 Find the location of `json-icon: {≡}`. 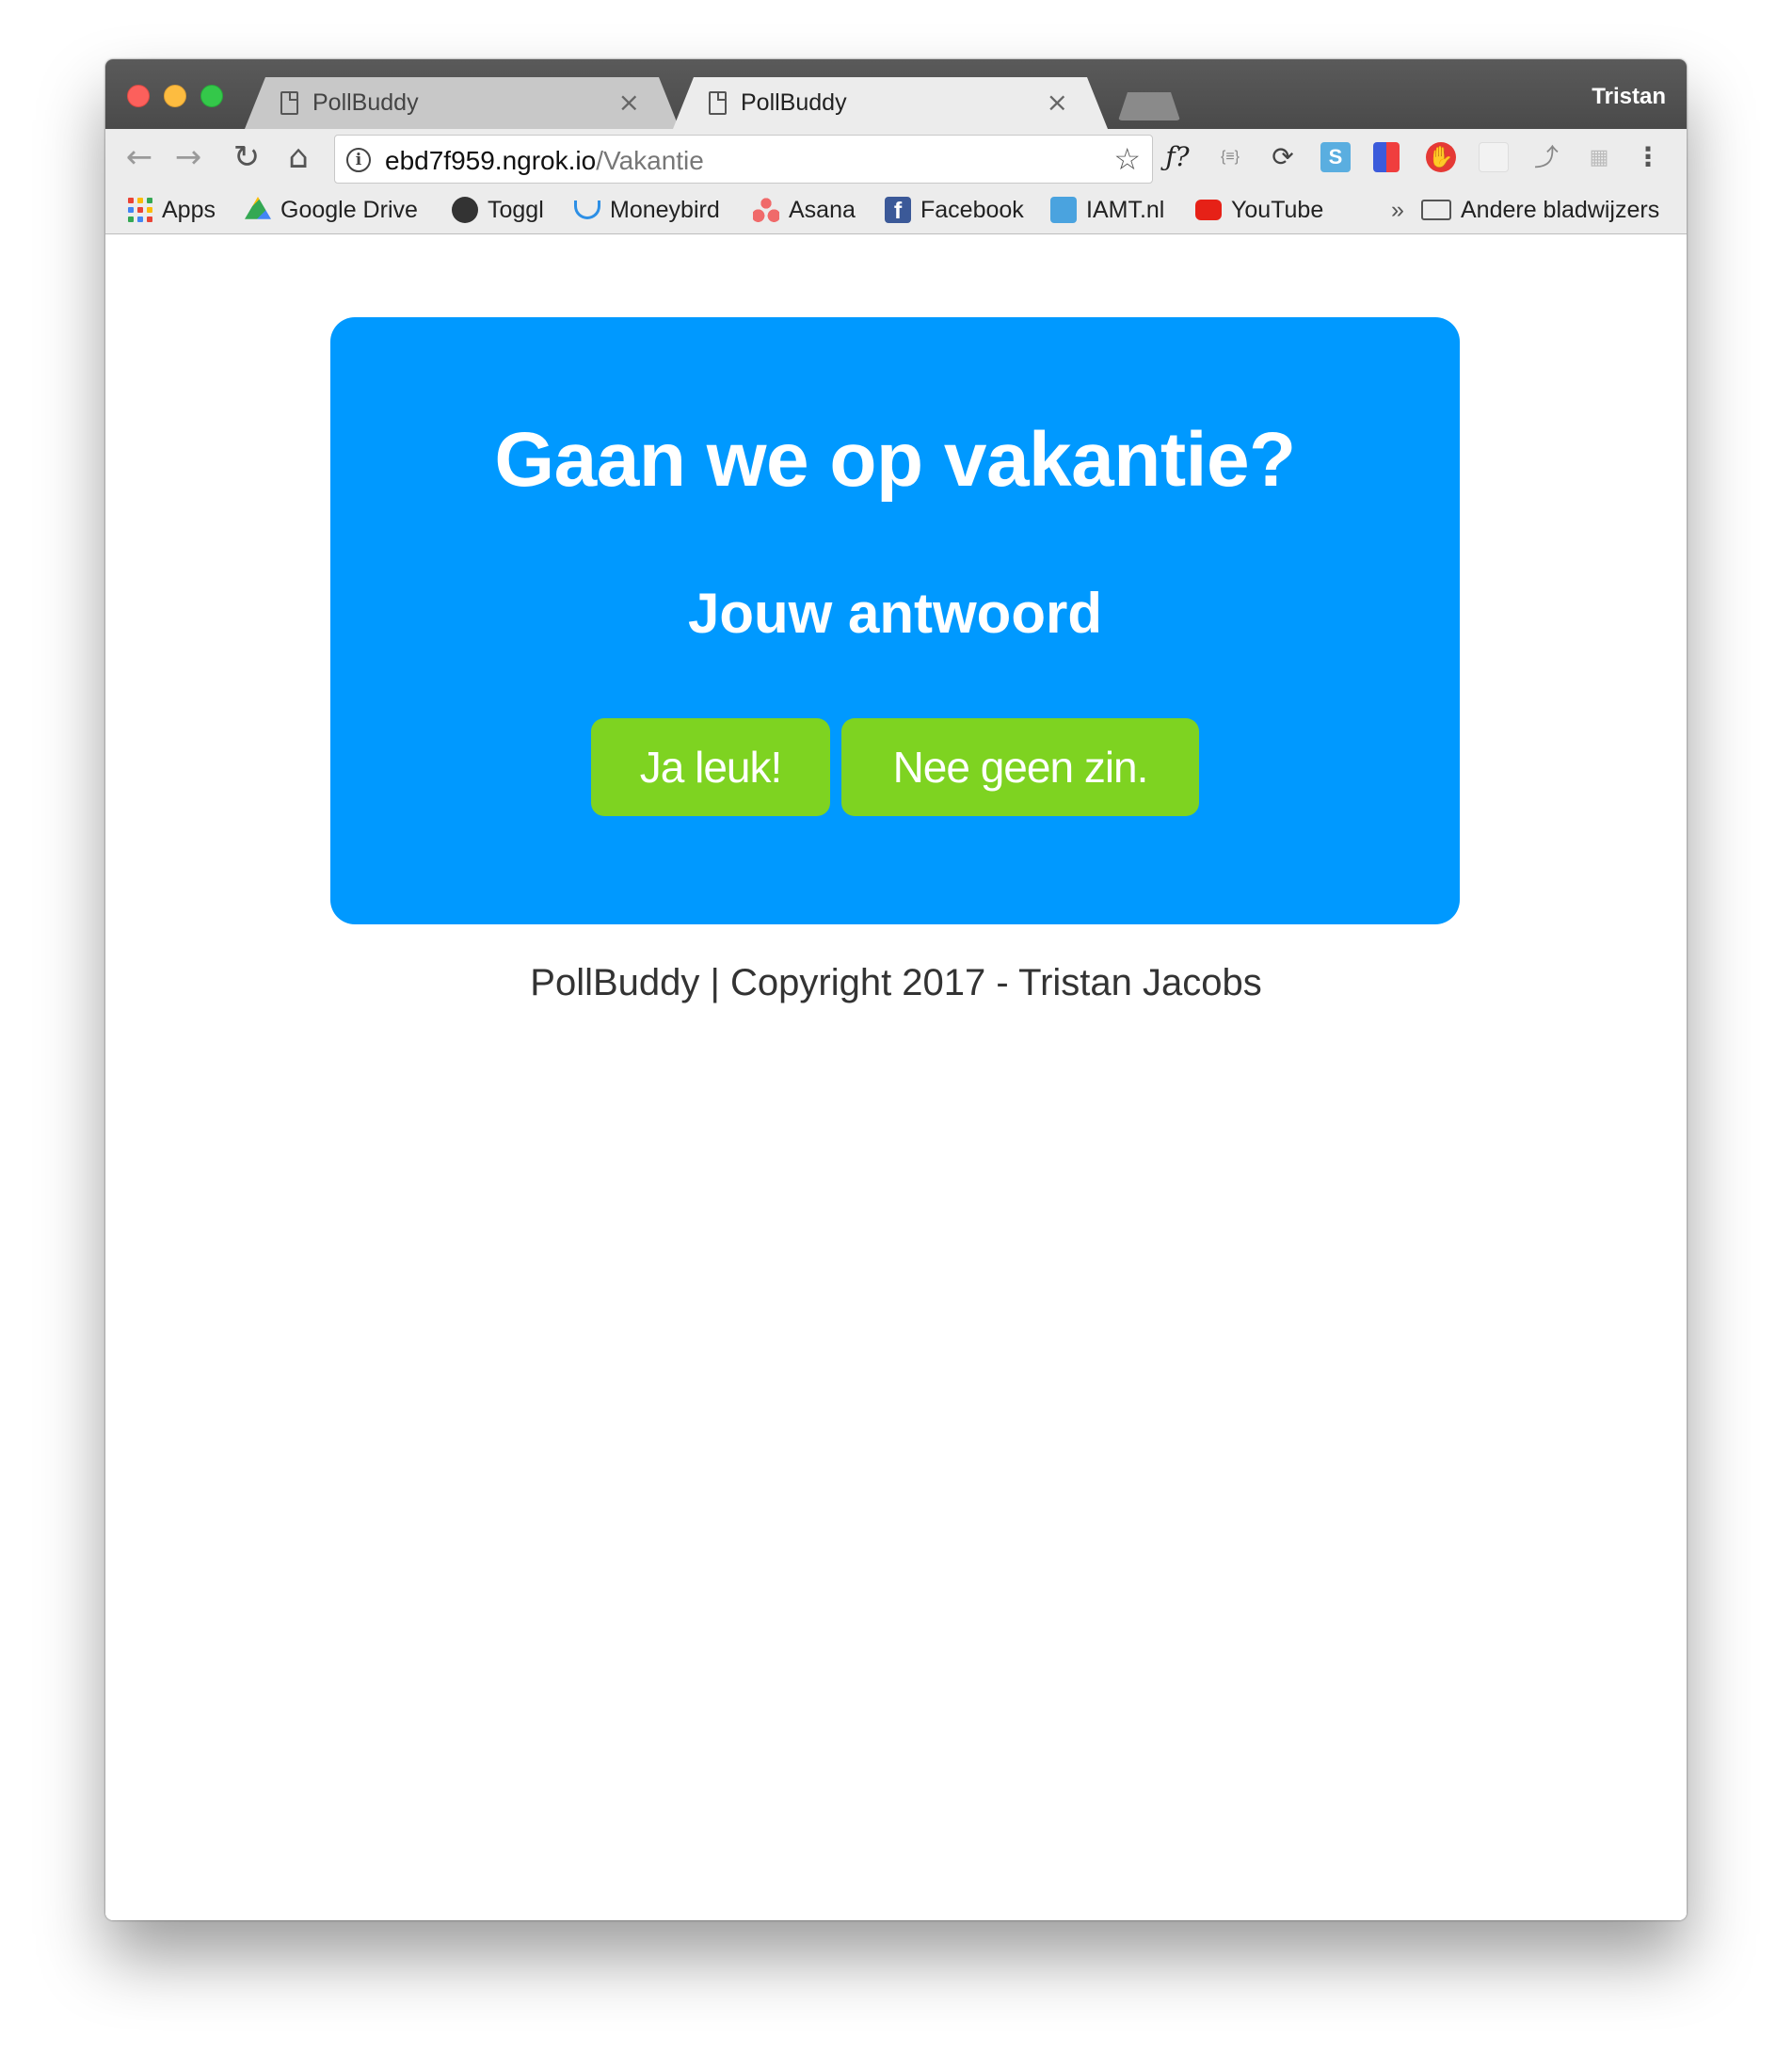

json-icon: {≡} is located at coordinates (1230, 157).